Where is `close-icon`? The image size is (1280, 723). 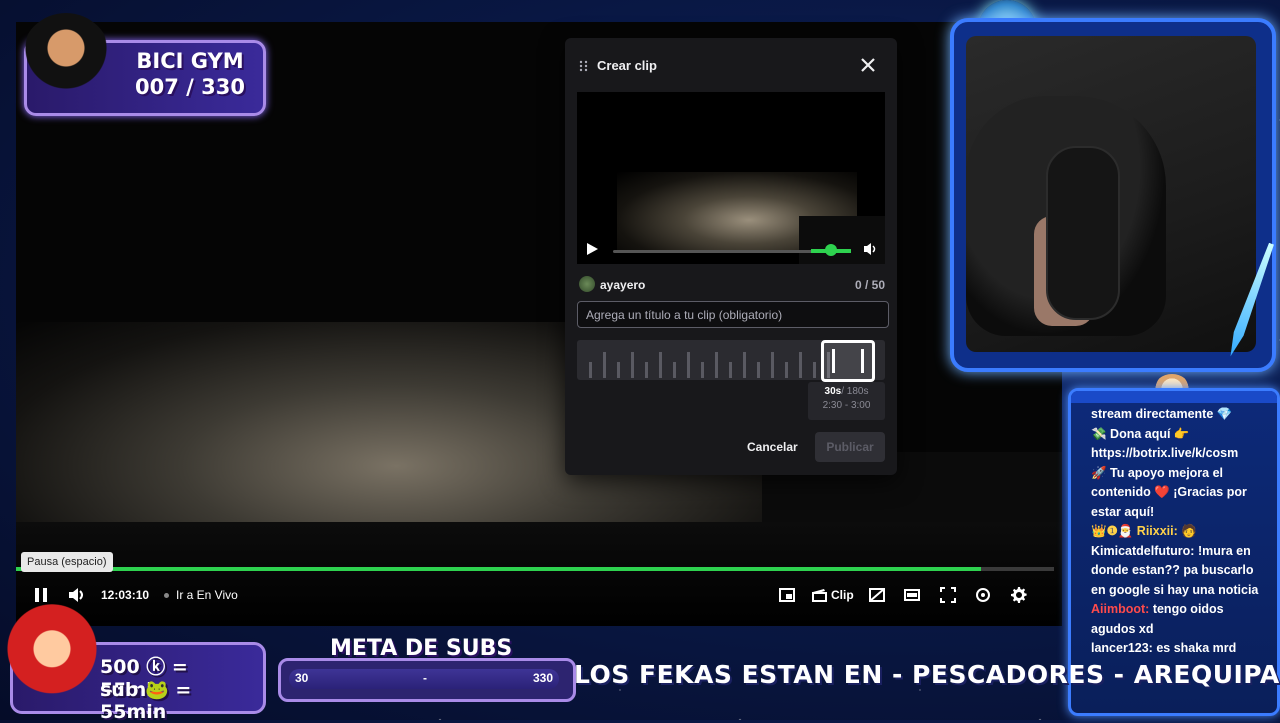
close-icon is located at coordinates (868, 65).